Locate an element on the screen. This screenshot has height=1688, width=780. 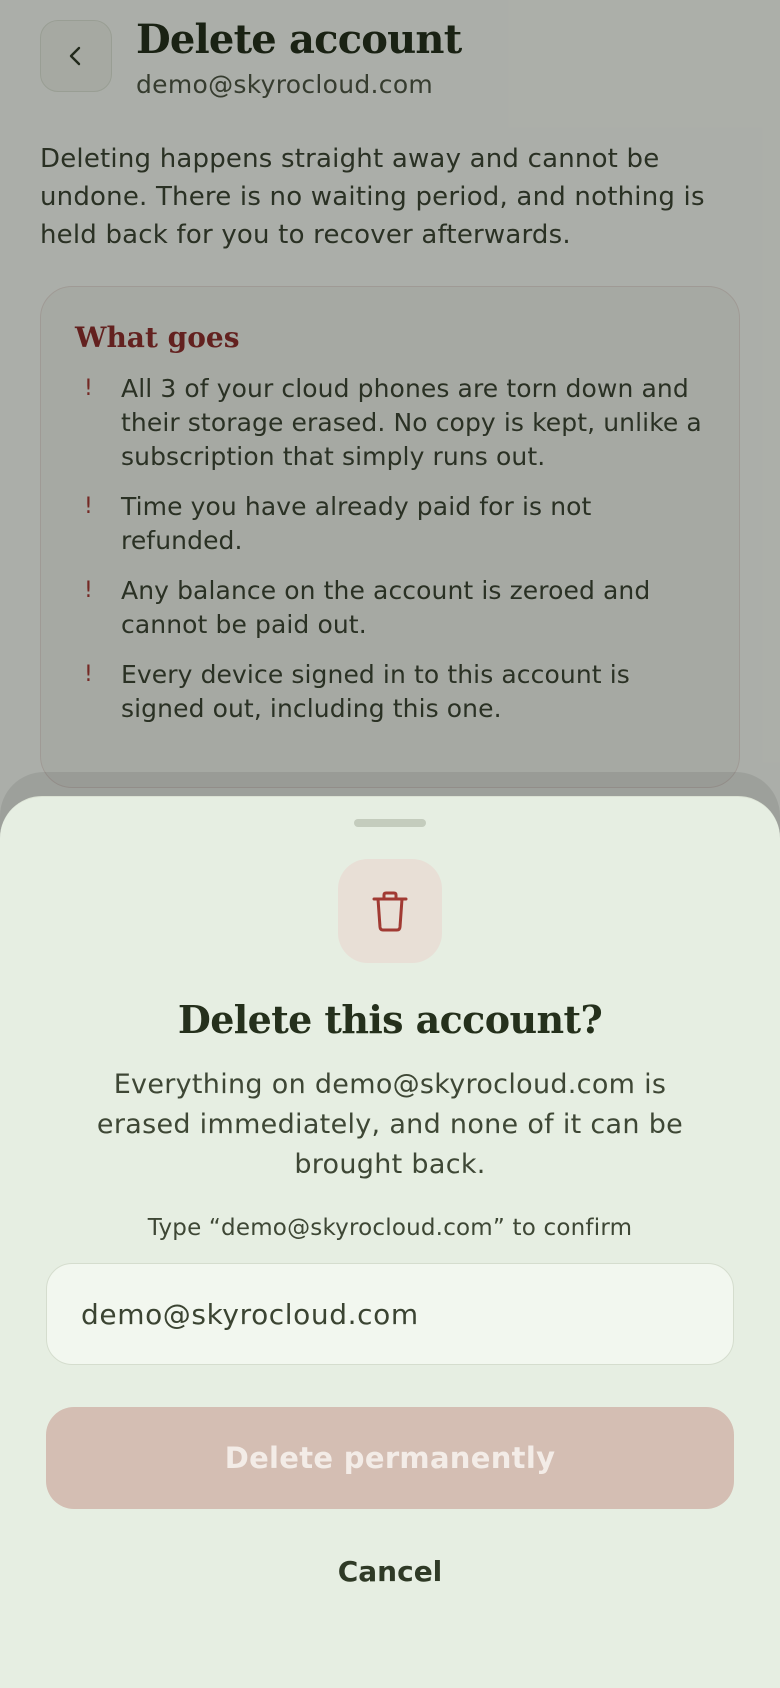
trash-icon-tile is located at coordinates (390, 911).